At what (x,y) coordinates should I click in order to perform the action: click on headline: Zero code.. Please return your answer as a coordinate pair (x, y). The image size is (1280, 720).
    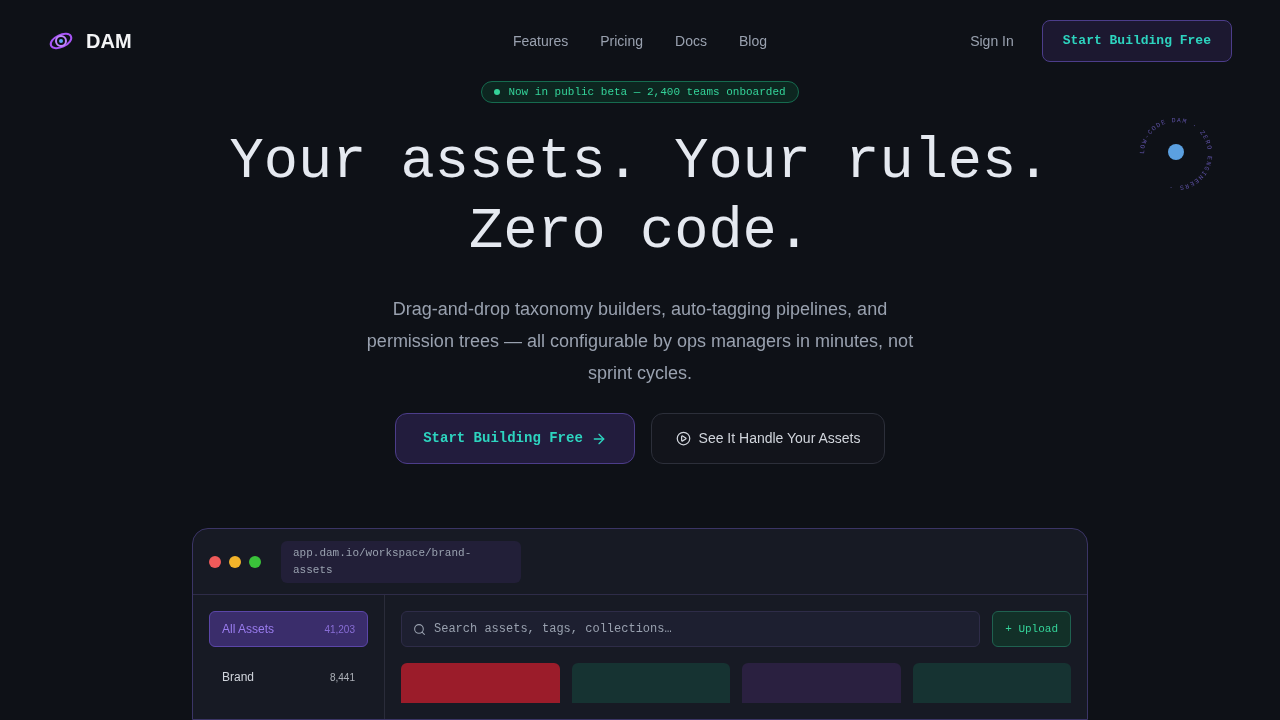
    Looking at the image, I should click on (640, 232).